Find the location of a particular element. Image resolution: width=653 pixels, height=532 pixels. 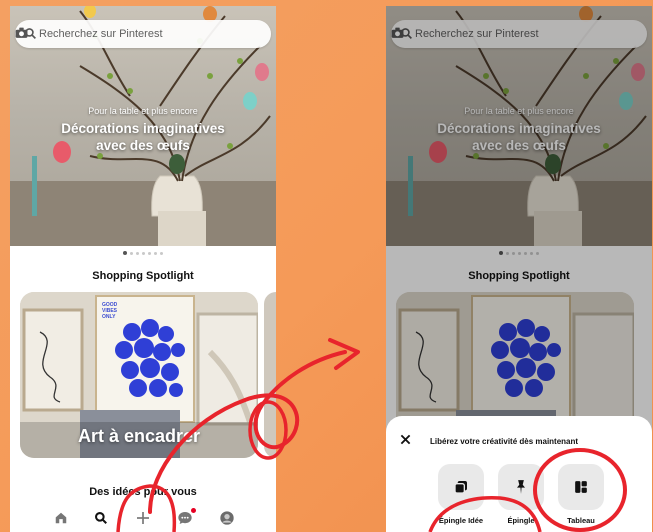

sheet-title: Libérez votre créativité dès maintenant is located at coordinates (504, 441).